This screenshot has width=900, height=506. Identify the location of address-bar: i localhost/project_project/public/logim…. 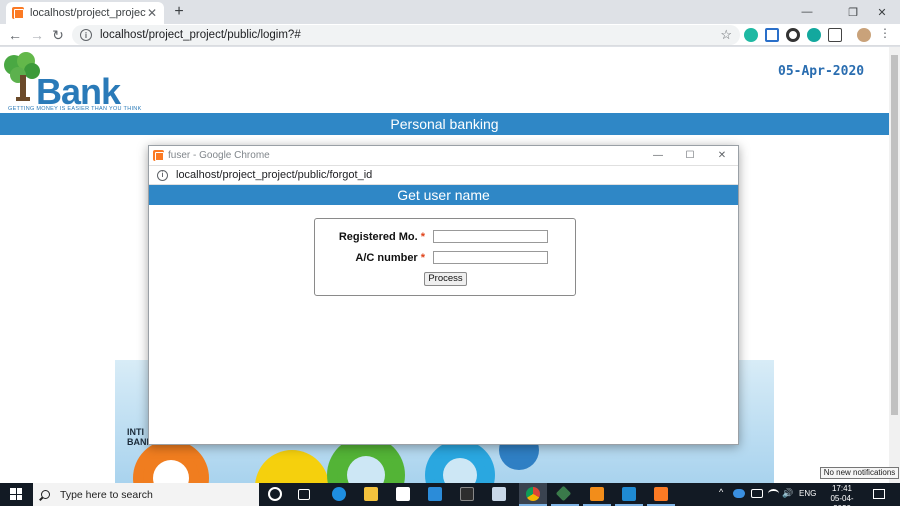
(406, 35).